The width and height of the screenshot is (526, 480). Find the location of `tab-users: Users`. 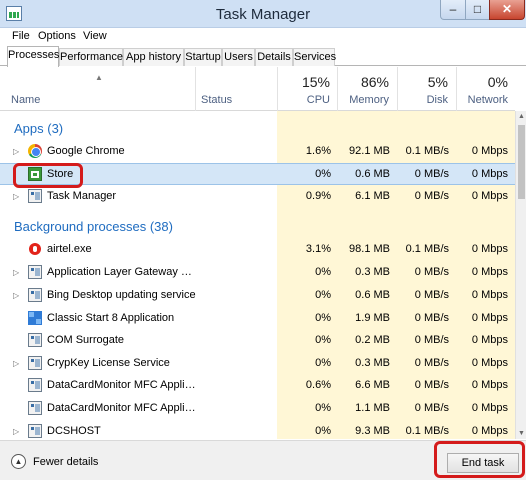

tab-users: Users is located at coordinates (238, 57).